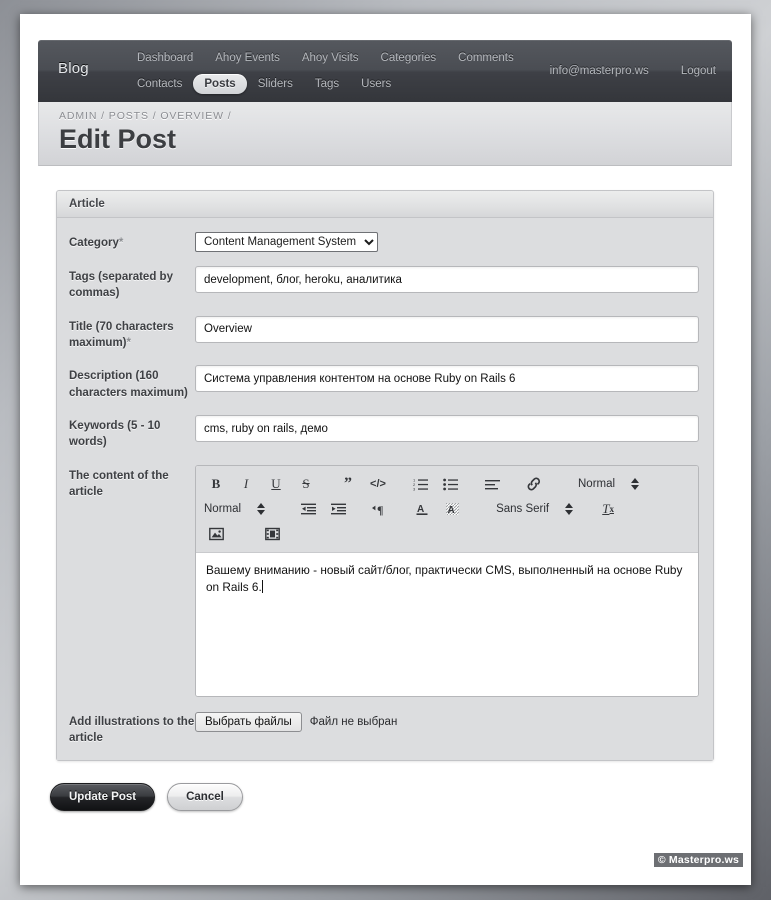 The width and height of the screenshot is (771, 900). What do you see at coordinates (327, 84) in the screenshot?
I see `nav-item-tags: Tags` at bounding box center [327, 84].